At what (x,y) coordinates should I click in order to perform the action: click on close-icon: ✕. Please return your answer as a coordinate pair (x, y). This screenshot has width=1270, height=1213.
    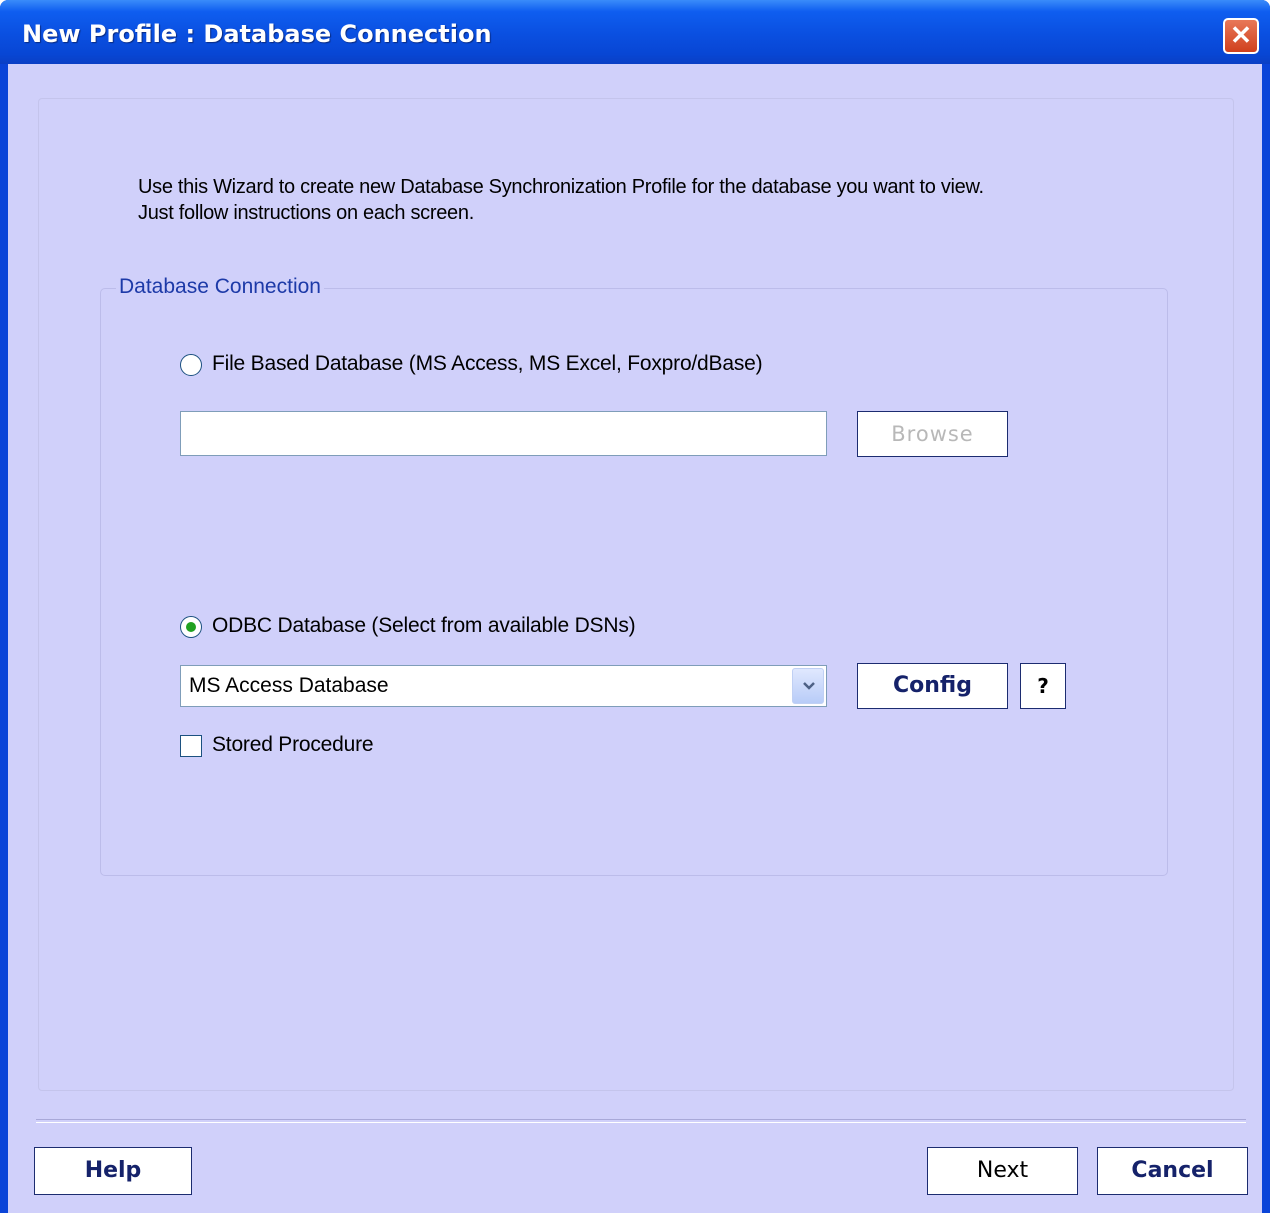
    Looking at the image, I should click on (1241, 35).